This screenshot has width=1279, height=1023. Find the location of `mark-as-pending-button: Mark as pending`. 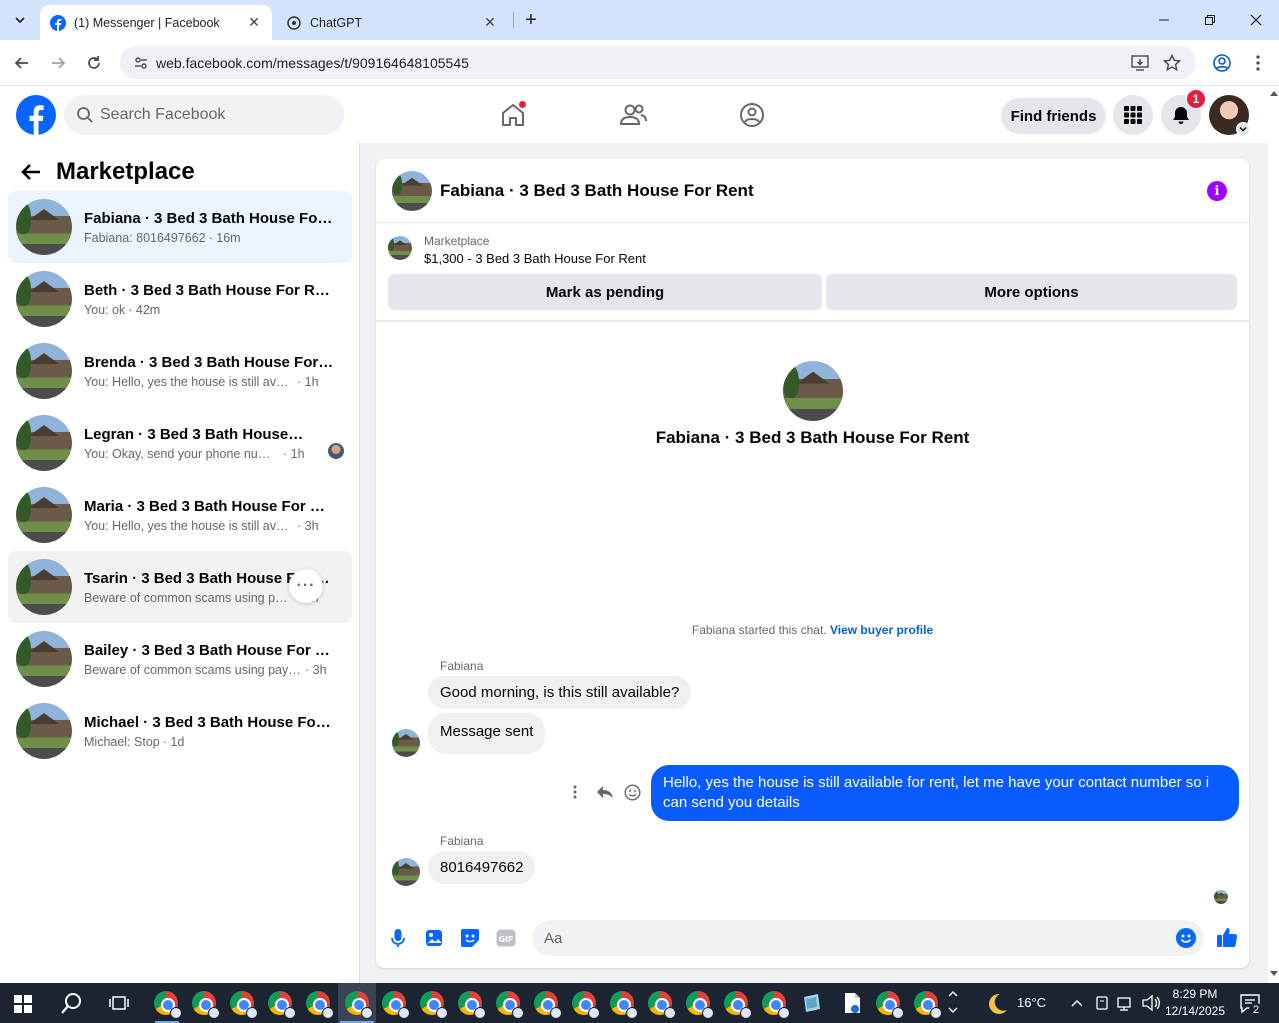

mark-as-pending-button: Mark as pending is located at coordinates (605, 292).